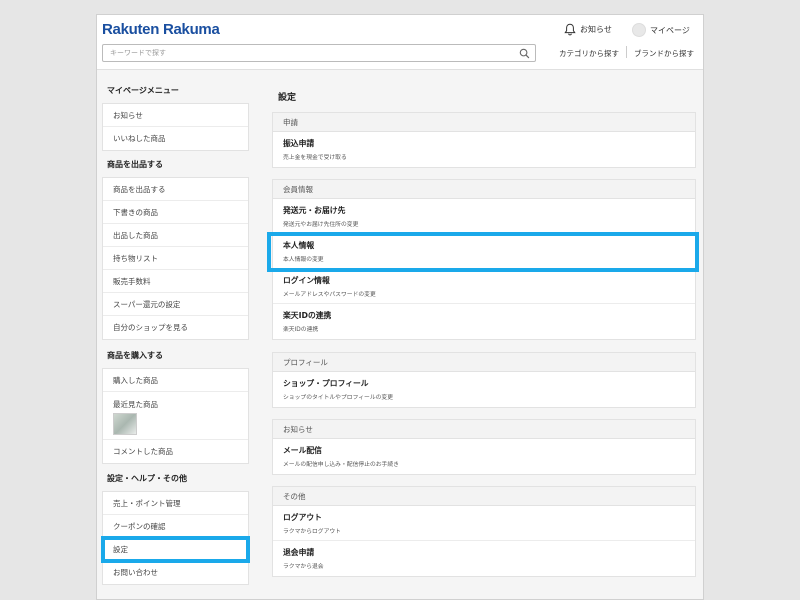 This screenshot has height=600, width=800. Describe the element at coordinates (175, 503) in the screenshot. I see `sidebar-item-sales-points: 売上・ポイント管理` at that location.